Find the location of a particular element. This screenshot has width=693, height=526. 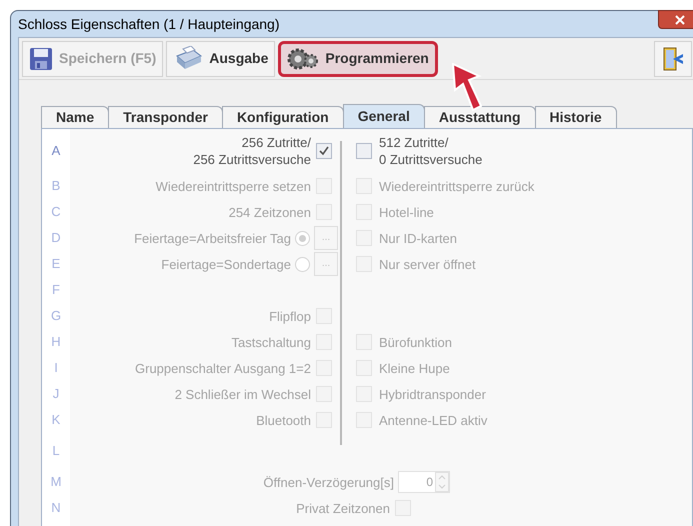

close-icon is located at coordinates (680, 19).